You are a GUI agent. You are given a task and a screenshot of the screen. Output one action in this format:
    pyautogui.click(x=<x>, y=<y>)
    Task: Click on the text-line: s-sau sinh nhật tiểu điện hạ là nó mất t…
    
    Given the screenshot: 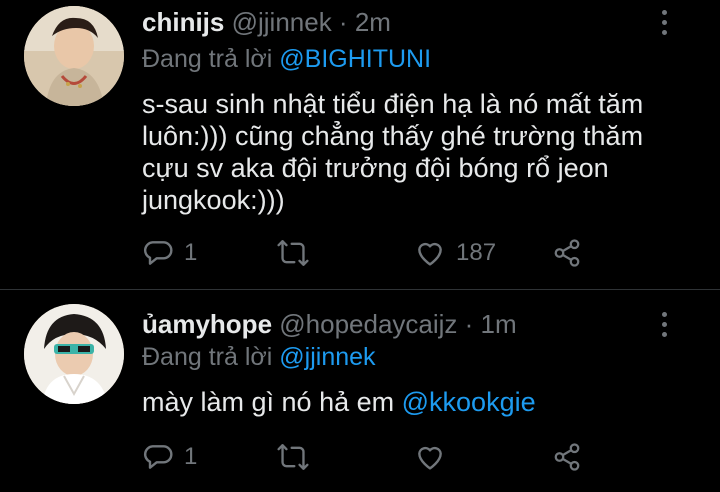 What is the action you would take?
    pyautogui.click(x=393, y=104)
    